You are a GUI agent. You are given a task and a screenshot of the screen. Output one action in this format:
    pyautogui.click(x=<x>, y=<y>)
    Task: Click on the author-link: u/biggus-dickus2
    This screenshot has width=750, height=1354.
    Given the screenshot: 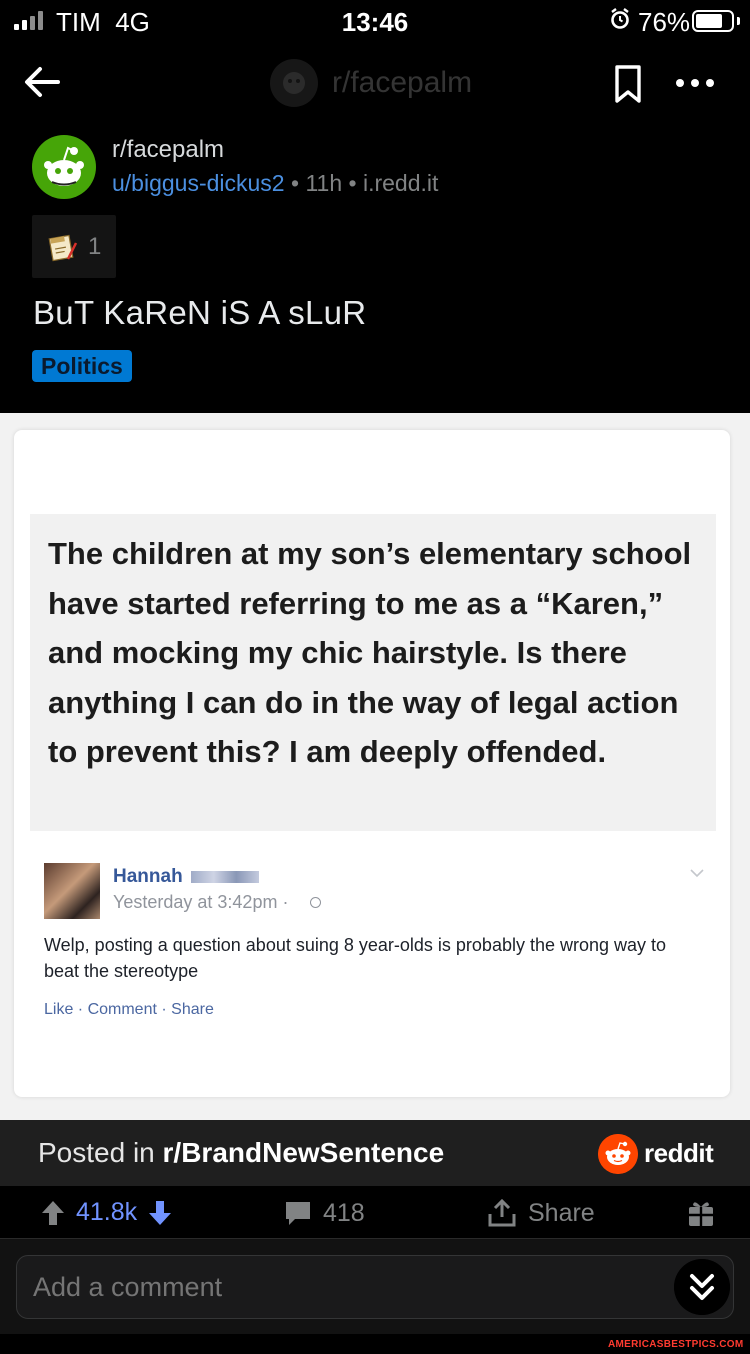 What is the action you would take?
    pyautogui.click(x=198, y=183)
    